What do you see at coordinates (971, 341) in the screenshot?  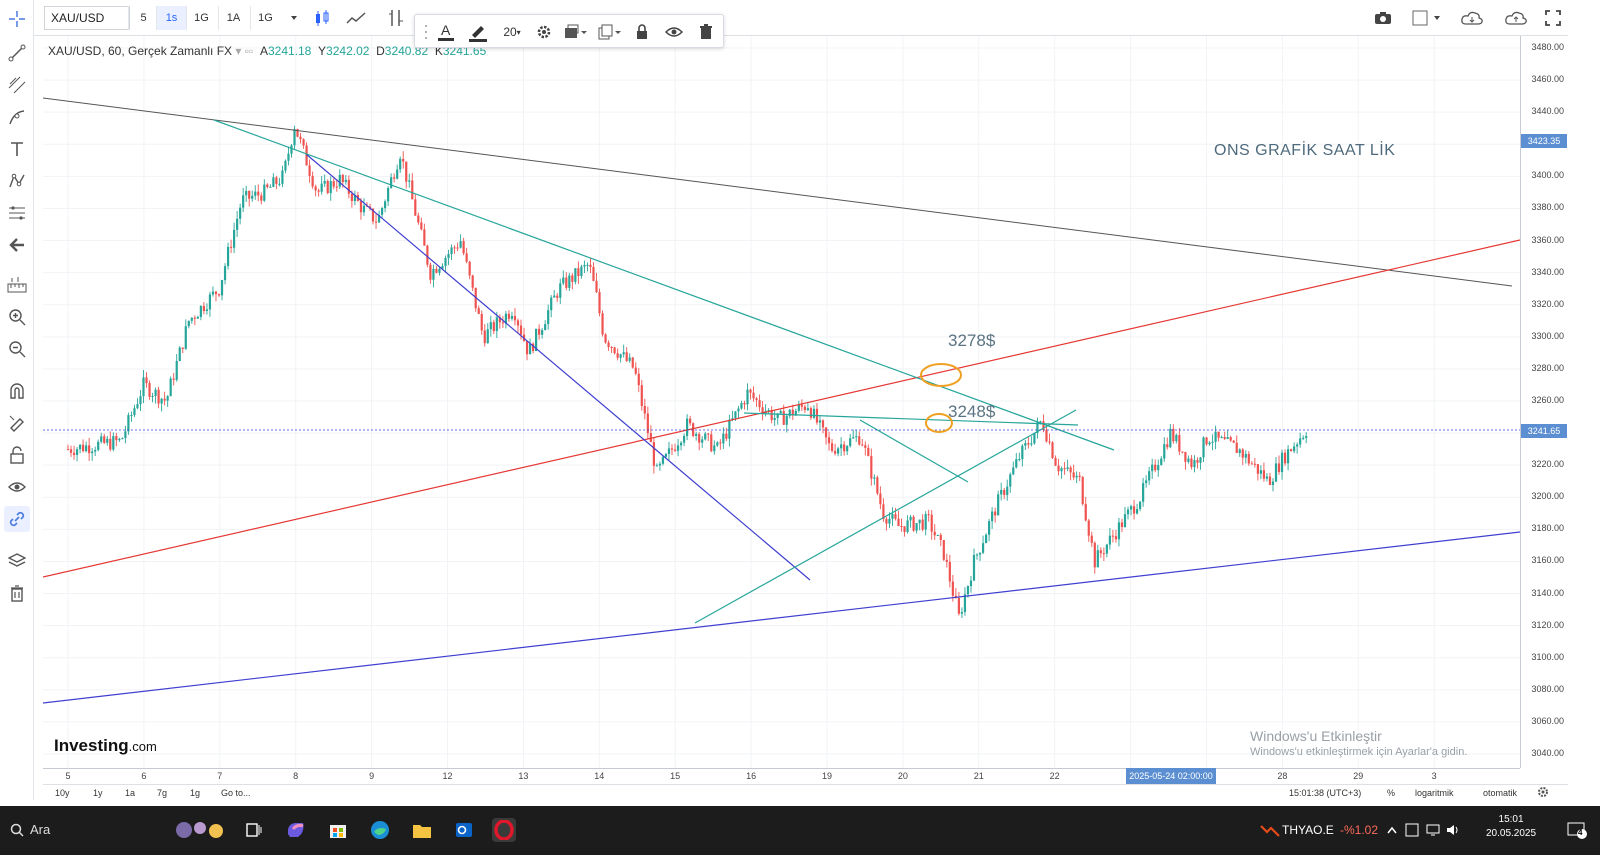 I see `annotation-target-3278: 3278$` at bounding box center [971, 341].